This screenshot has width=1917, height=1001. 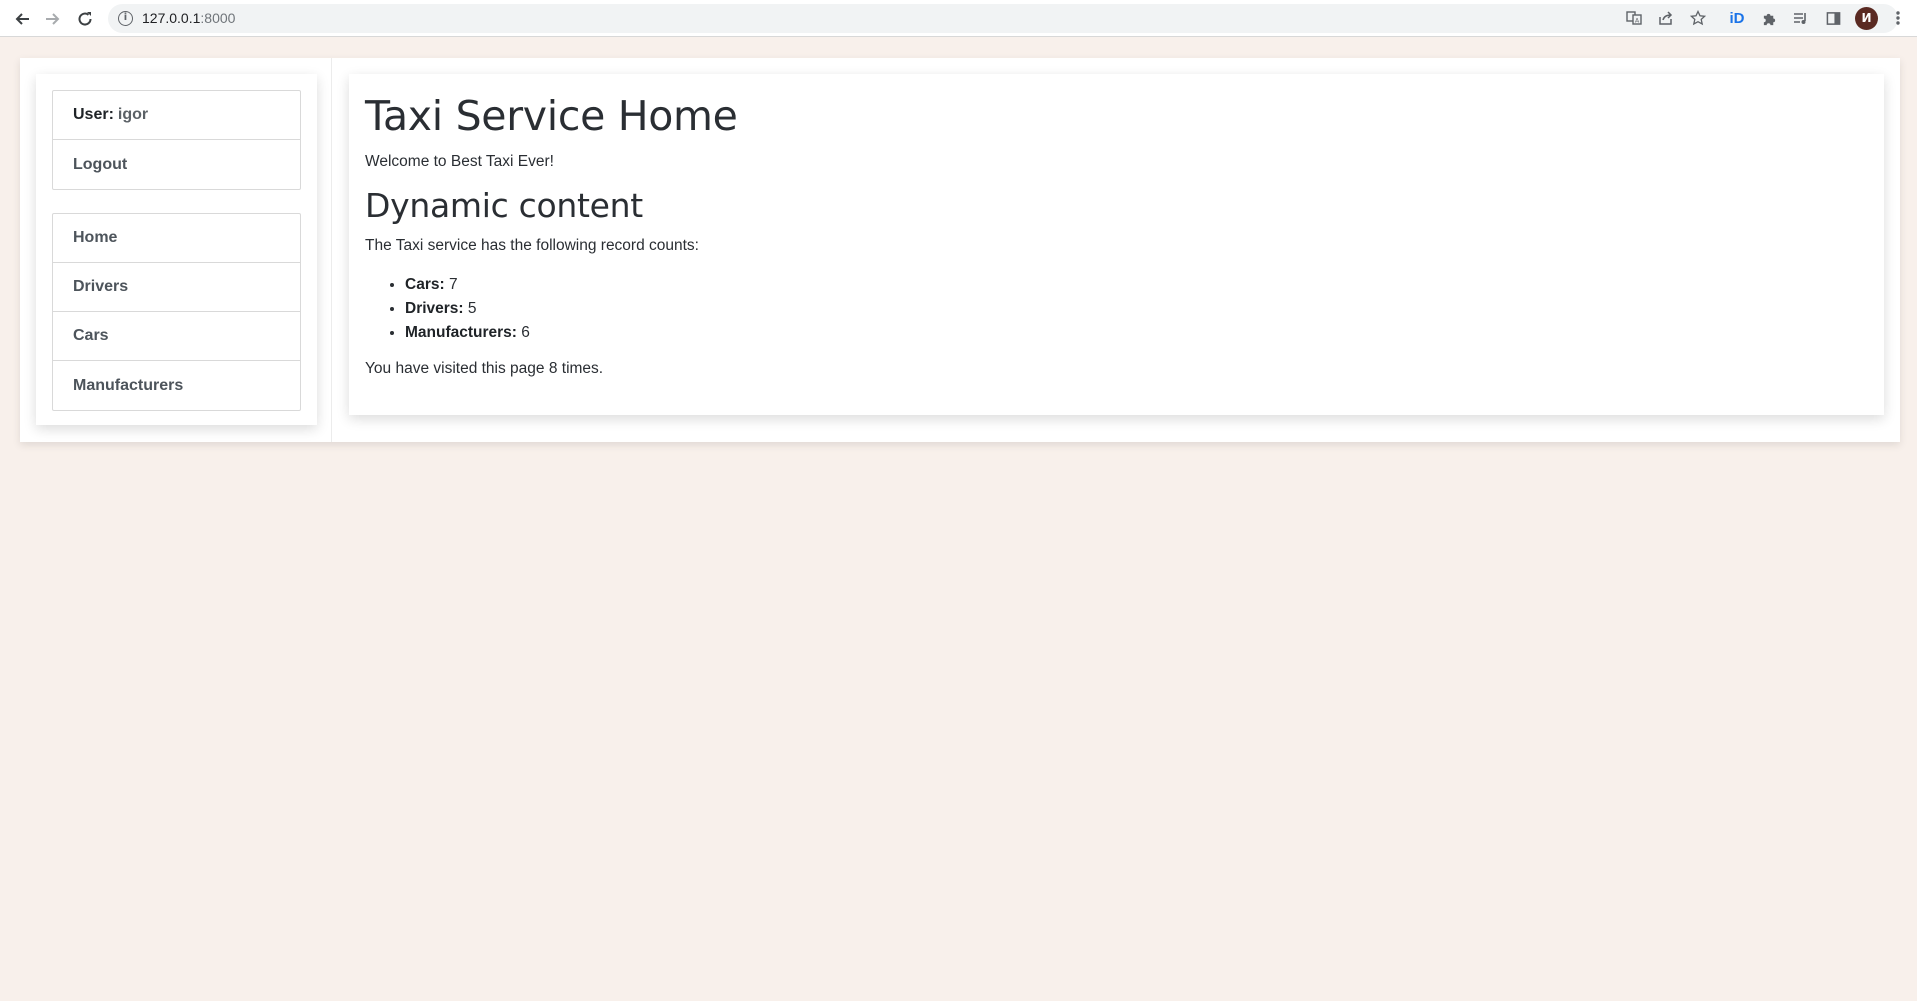 What do you see at coordinates (1898, 18) in the screenshot?
I see `menu-icon` at bounding box center [1898, 18].